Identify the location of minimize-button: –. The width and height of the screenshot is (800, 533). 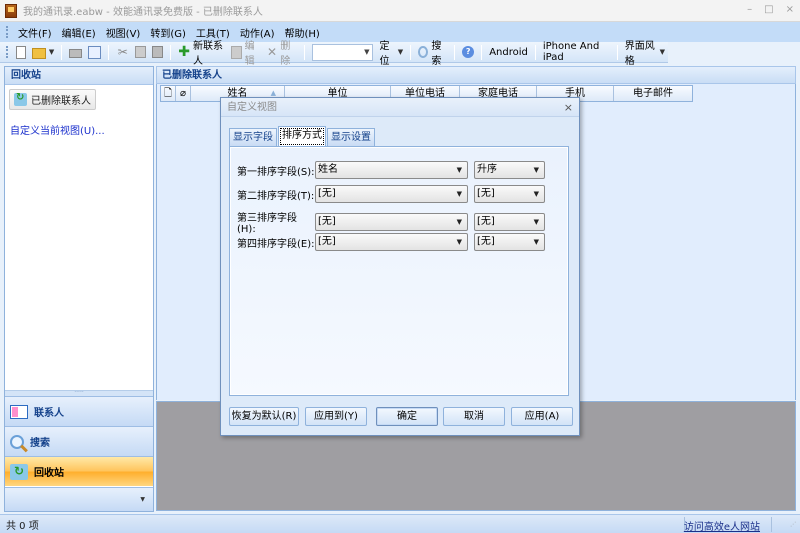
(749, 9).